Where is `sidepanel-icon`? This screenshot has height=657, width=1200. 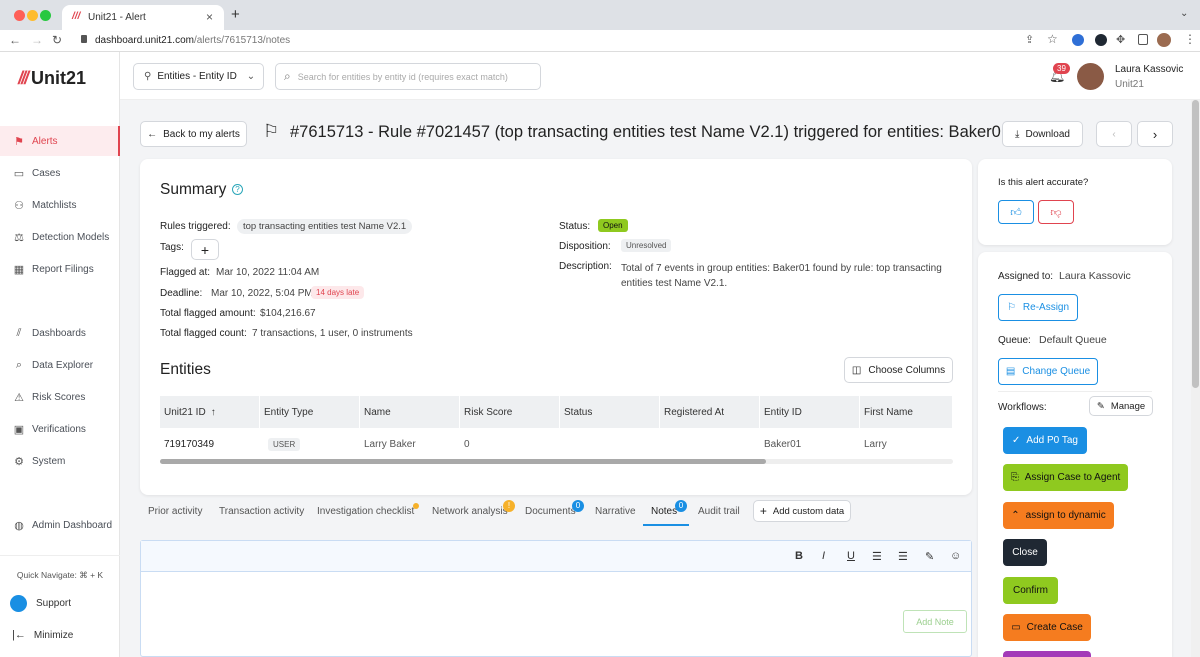
sidepanel-icon is located at coordinates (1143, 39).